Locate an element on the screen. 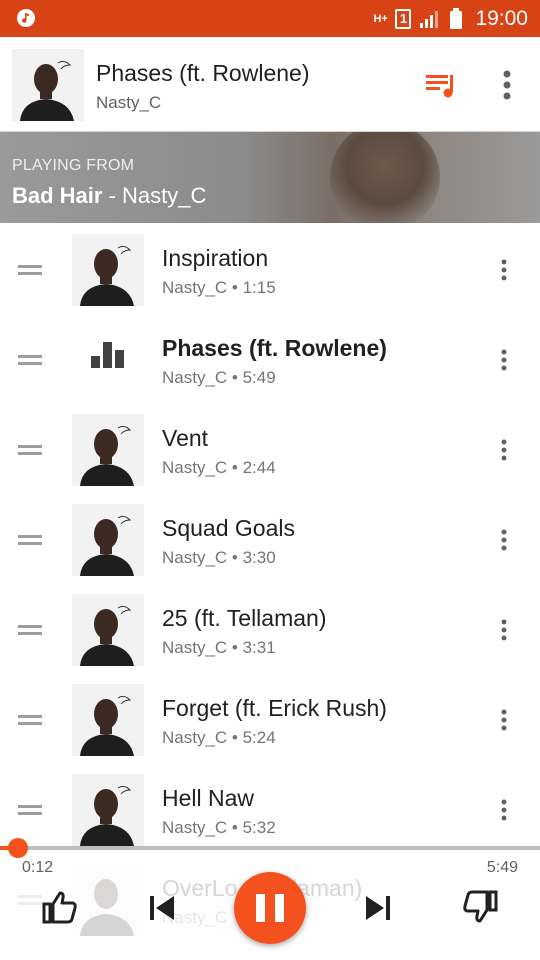 This screenshot has height=960, width=540. now-playing-title: Phases (ft. Rowlene) is located at coordinates (203, 73).